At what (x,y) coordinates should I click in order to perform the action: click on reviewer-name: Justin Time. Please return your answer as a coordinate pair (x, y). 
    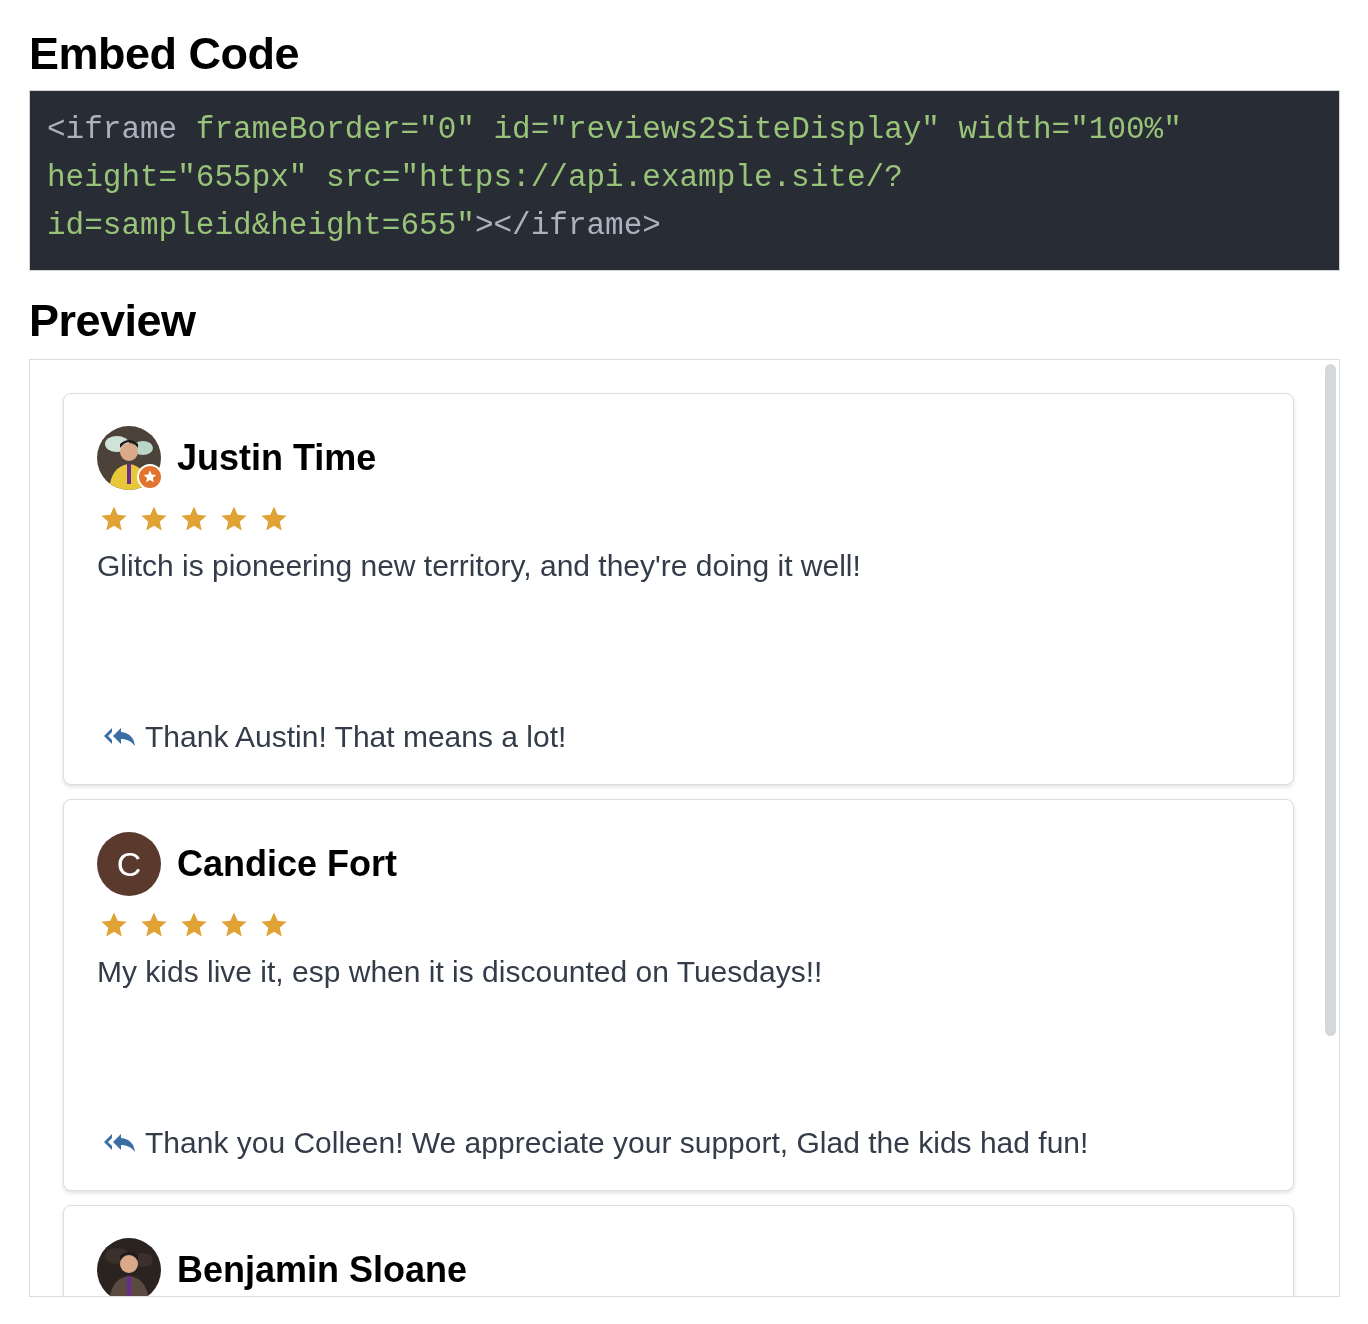
    Looking at the image, I should click on (277, 458).